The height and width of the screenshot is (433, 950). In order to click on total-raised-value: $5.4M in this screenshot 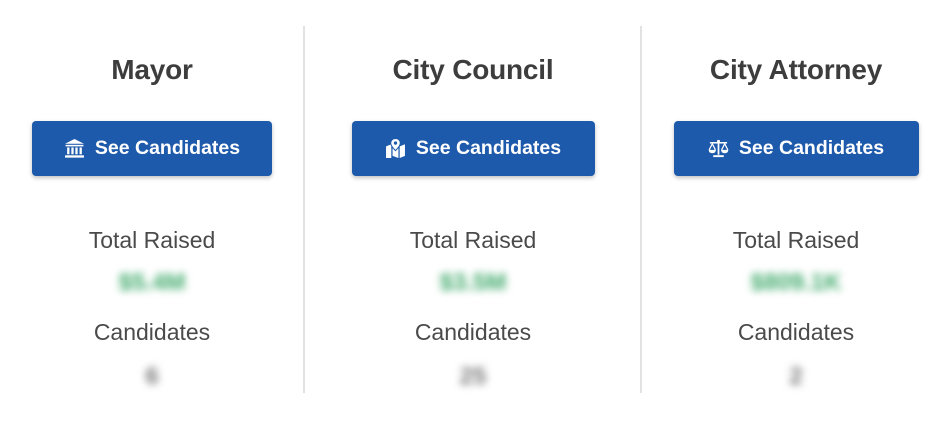, I will do `click(152, 282)`.